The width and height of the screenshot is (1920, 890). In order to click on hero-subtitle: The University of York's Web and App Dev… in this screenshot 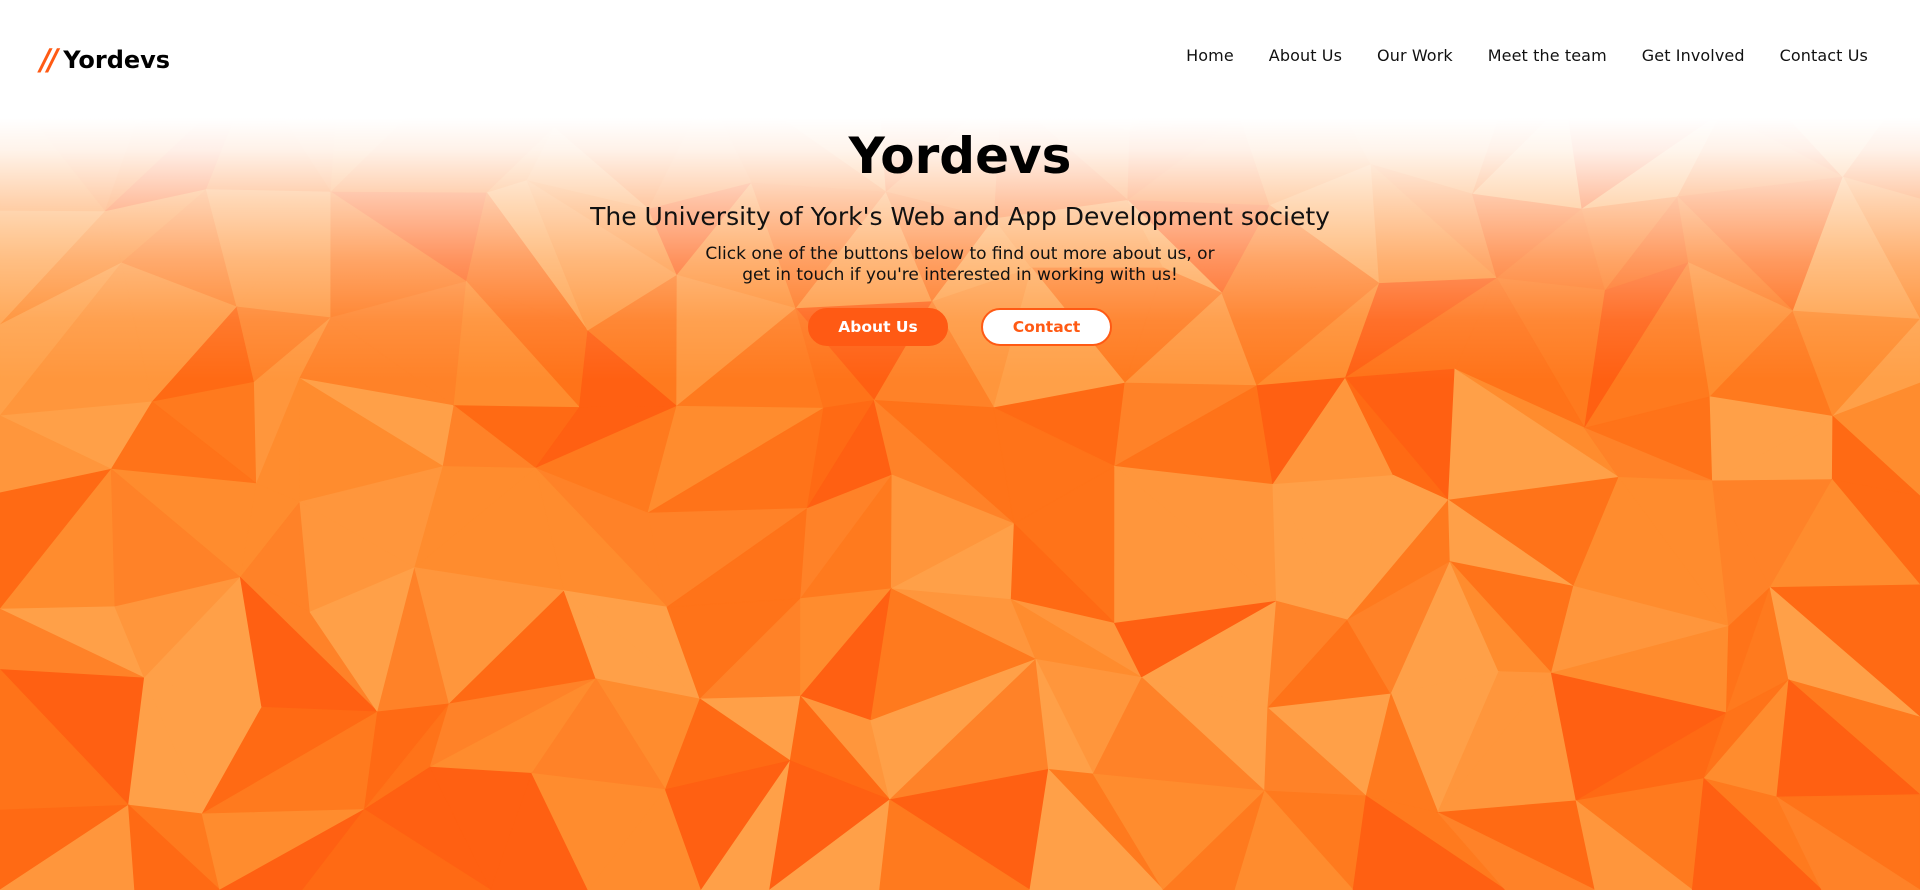, I will do `click(960, 216)`.